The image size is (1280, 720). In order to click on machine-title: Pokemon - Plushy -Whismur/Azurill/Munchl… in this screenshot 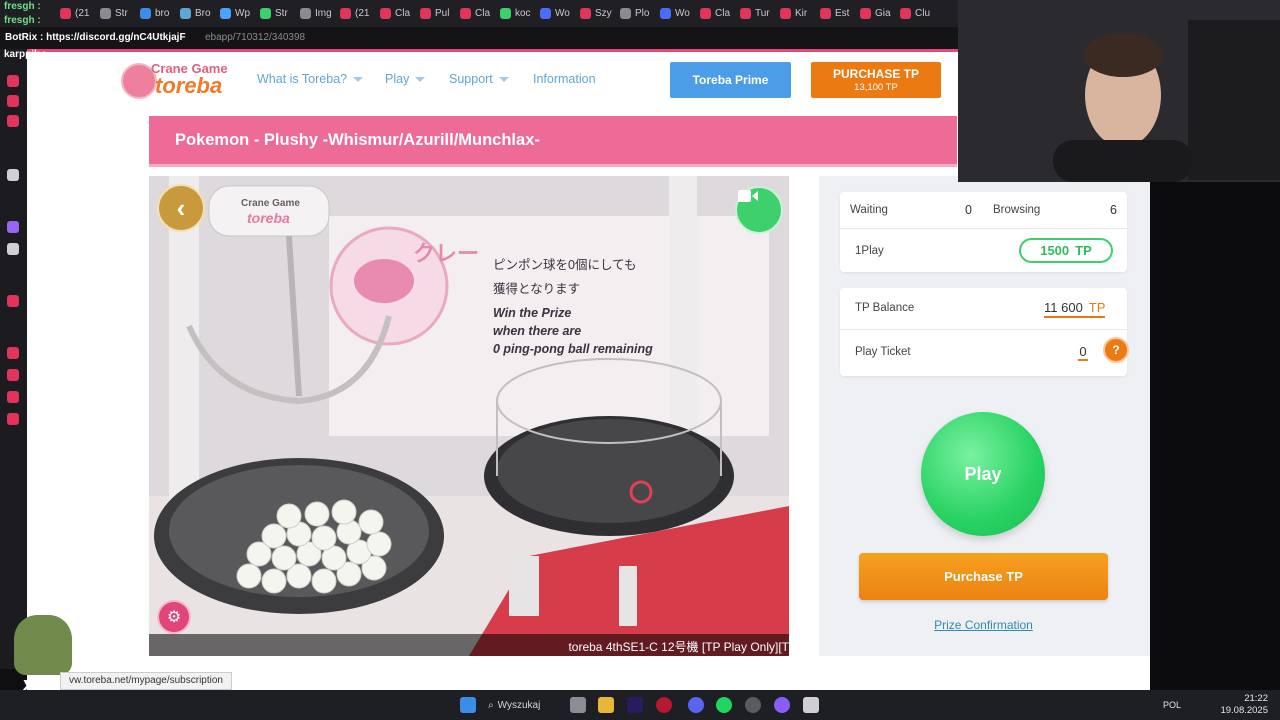, I will do `click(357, 140)`.